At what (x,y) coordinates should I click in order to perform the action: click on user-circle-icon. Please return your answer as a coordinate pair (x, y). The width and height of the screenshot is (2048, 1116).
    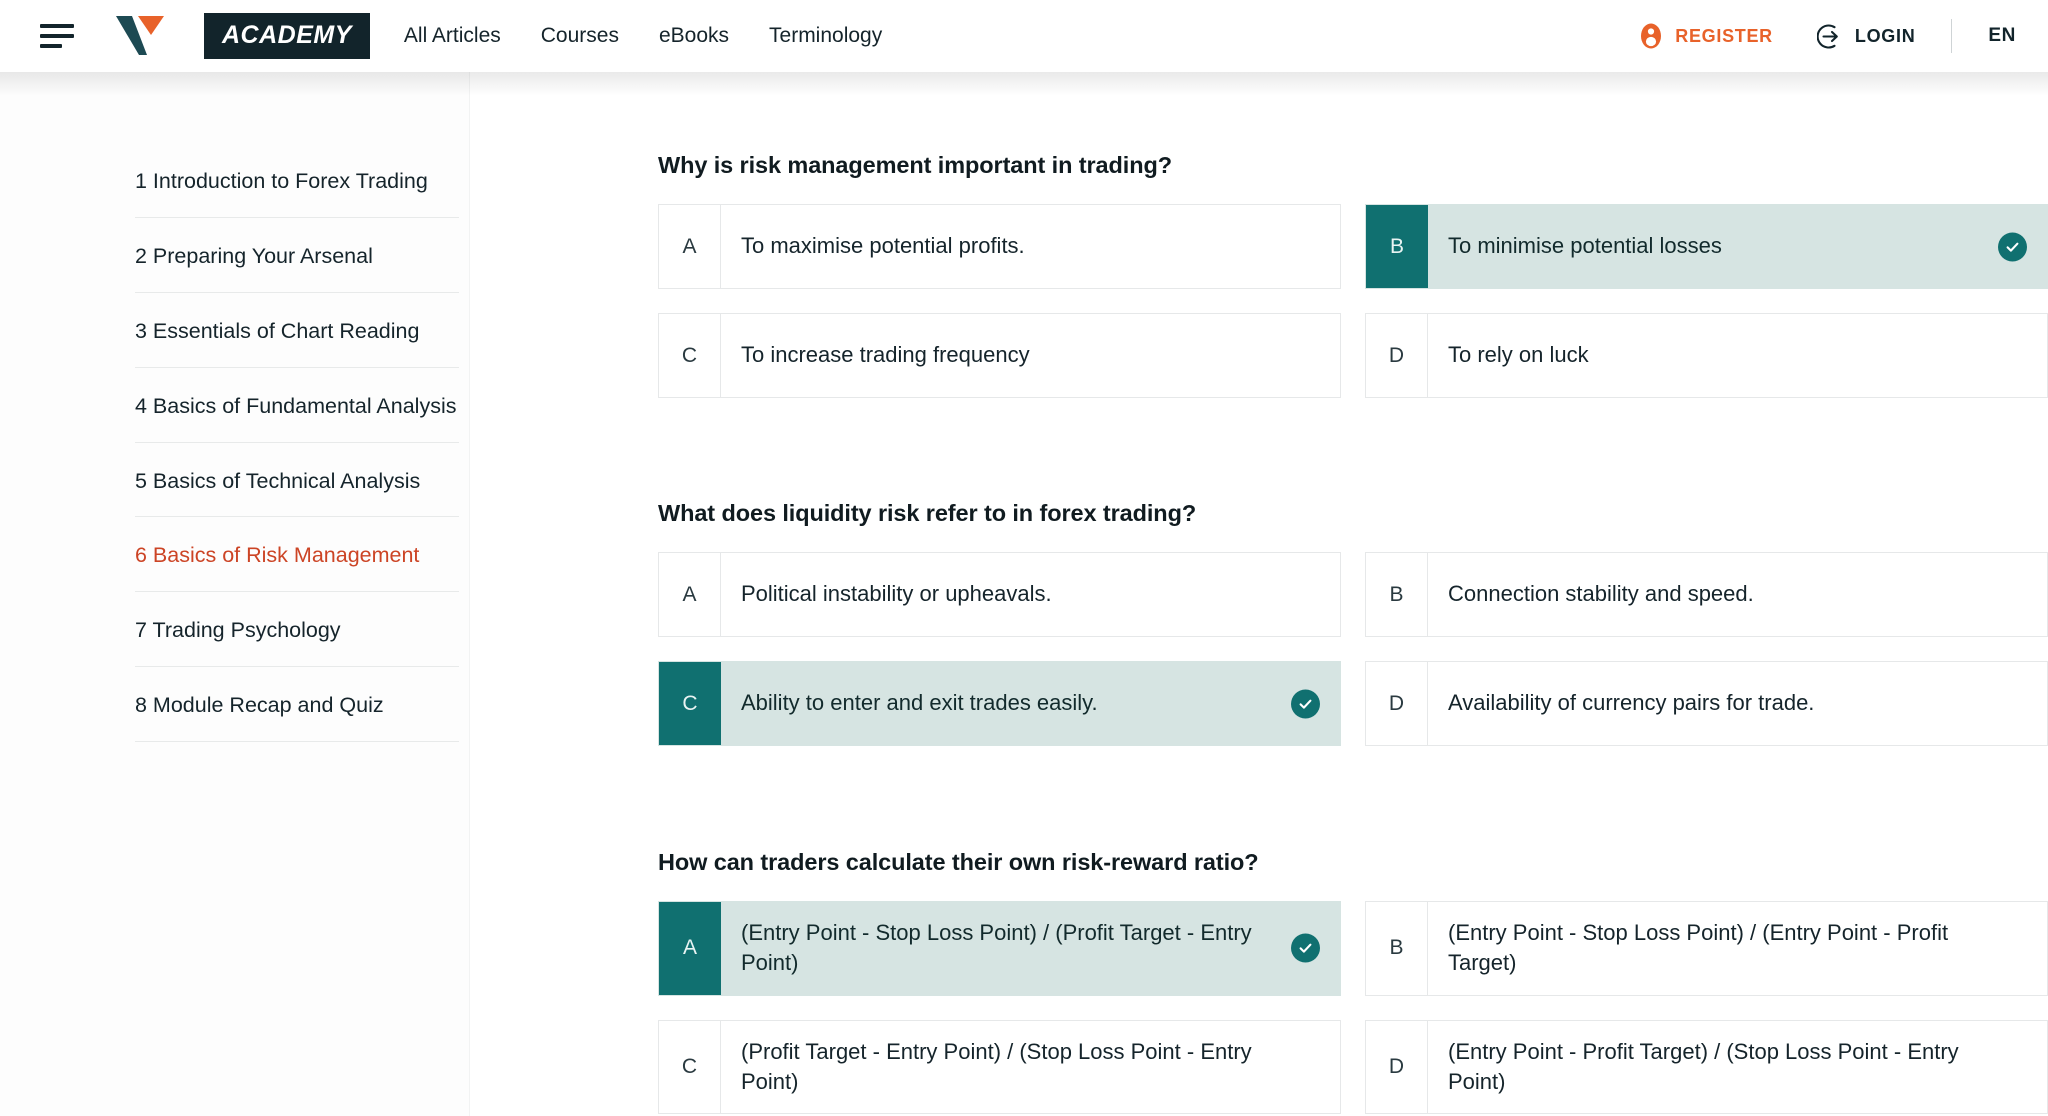
    Looking at the image, I should click on (1651, 36).